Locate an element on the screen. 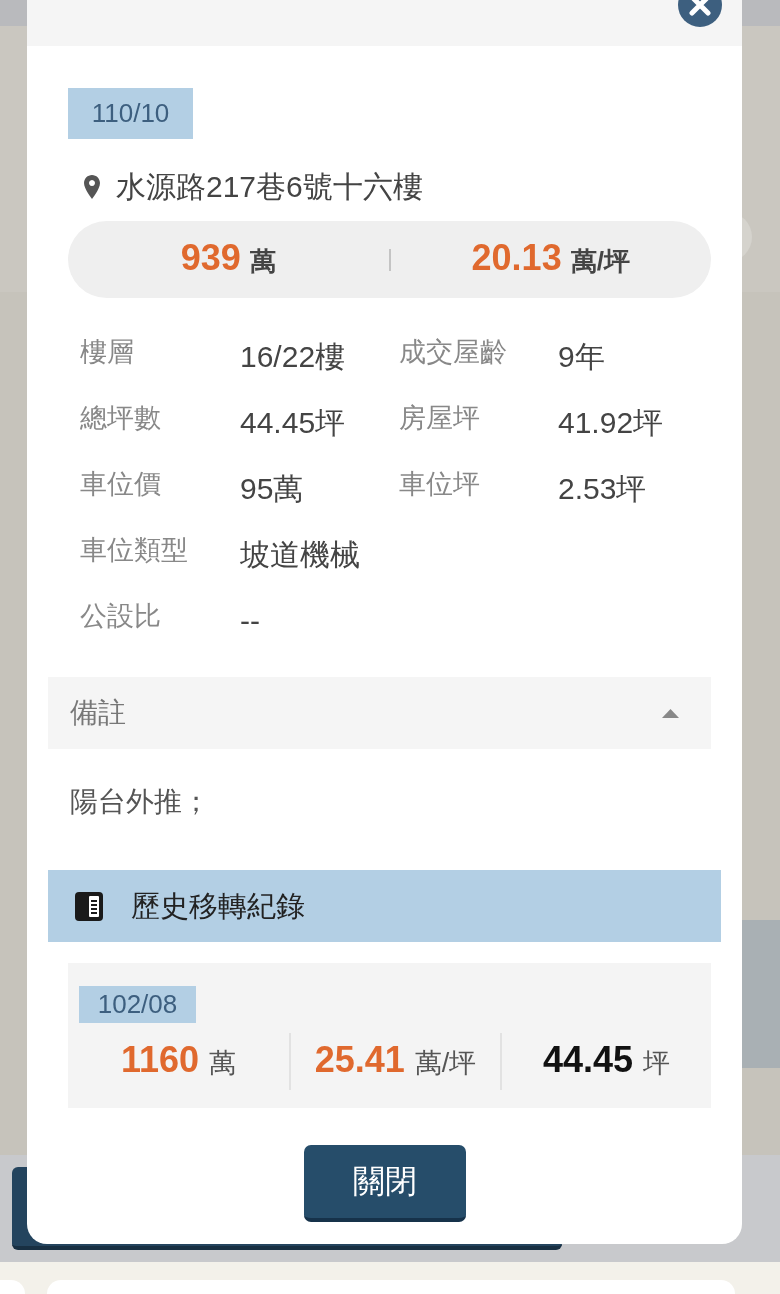  date-tag: 102/08 is located at coordinates (137, 1004).